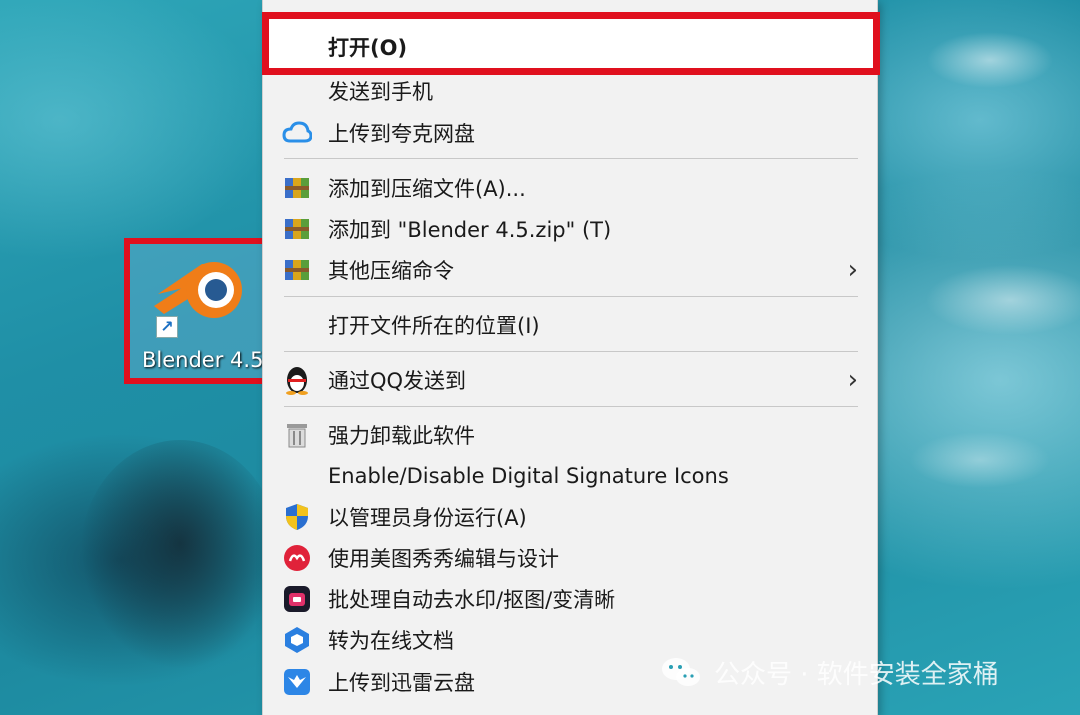 The width and height of the screenshot is (1080, 715). Describe the element at coordinates (203, 360) in the screenshot. I see `desktop-icon-label: Blender 4.5` at that location.